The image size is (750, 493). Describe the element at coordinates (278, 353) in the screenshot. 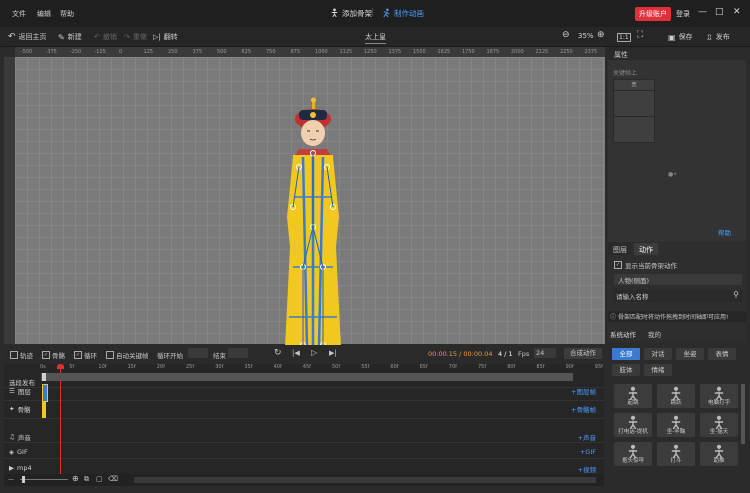

I see `reset-icon: ↻` at that location.